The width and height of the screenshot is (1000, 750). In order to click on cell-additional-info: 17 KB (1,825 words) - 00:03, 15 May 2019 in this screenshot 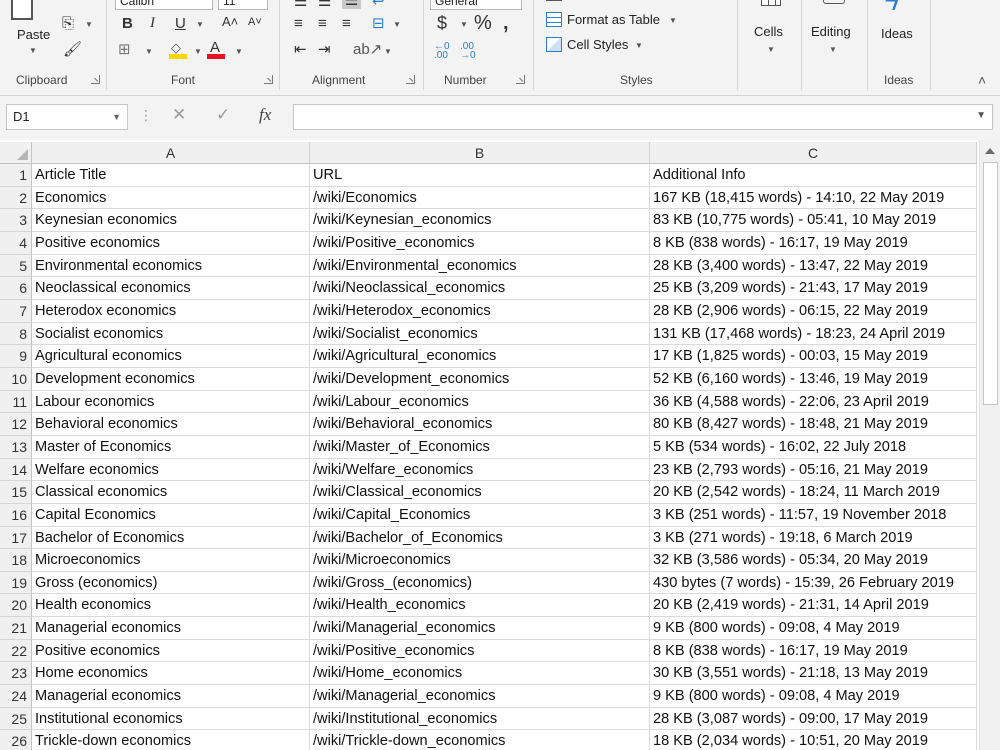, I will do `click(813, 356)`.